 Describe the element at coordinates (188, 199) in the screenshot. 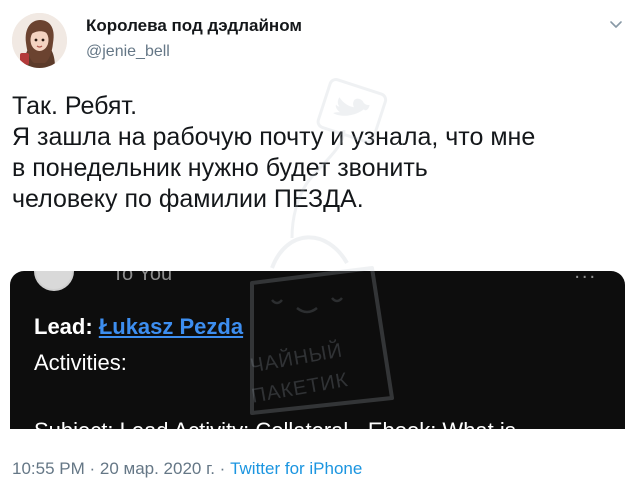

I see `tweet-line: человеку по фамилии ПЕЗДА.` at that location.